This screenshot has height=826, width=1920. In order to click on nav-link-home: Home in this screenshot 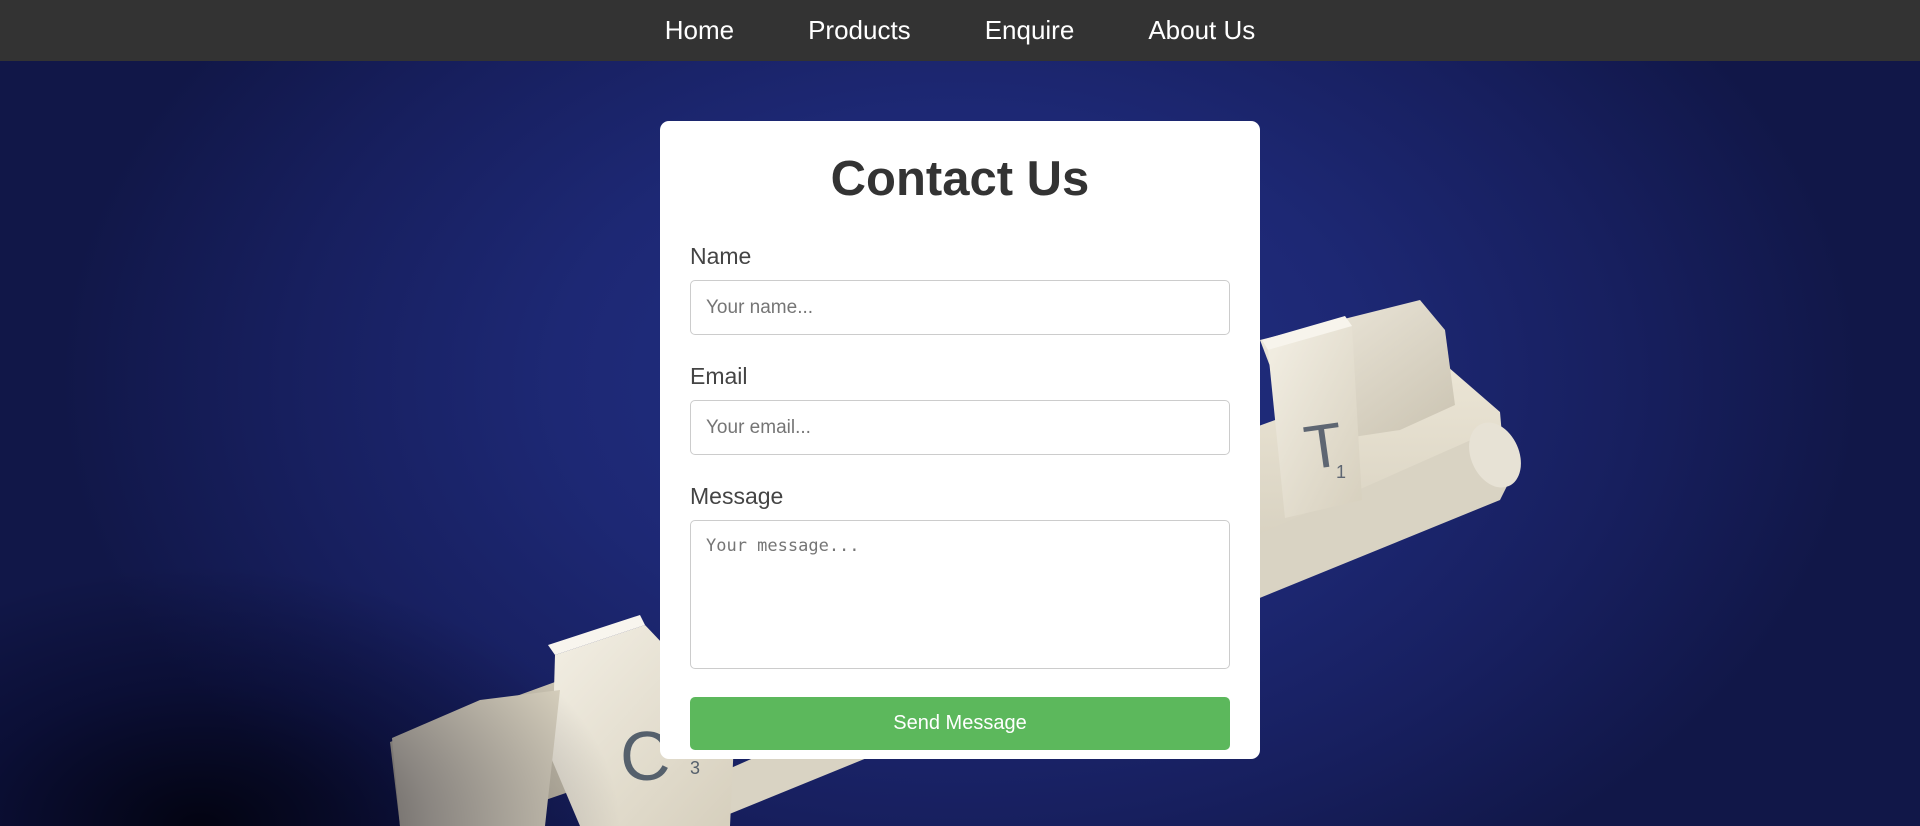, I will do `click(699, 30)`.